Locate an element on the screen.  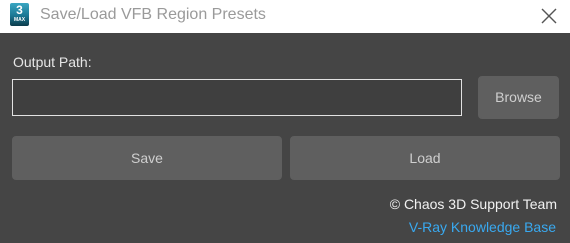
close-button is located at coordinates (549, 16).